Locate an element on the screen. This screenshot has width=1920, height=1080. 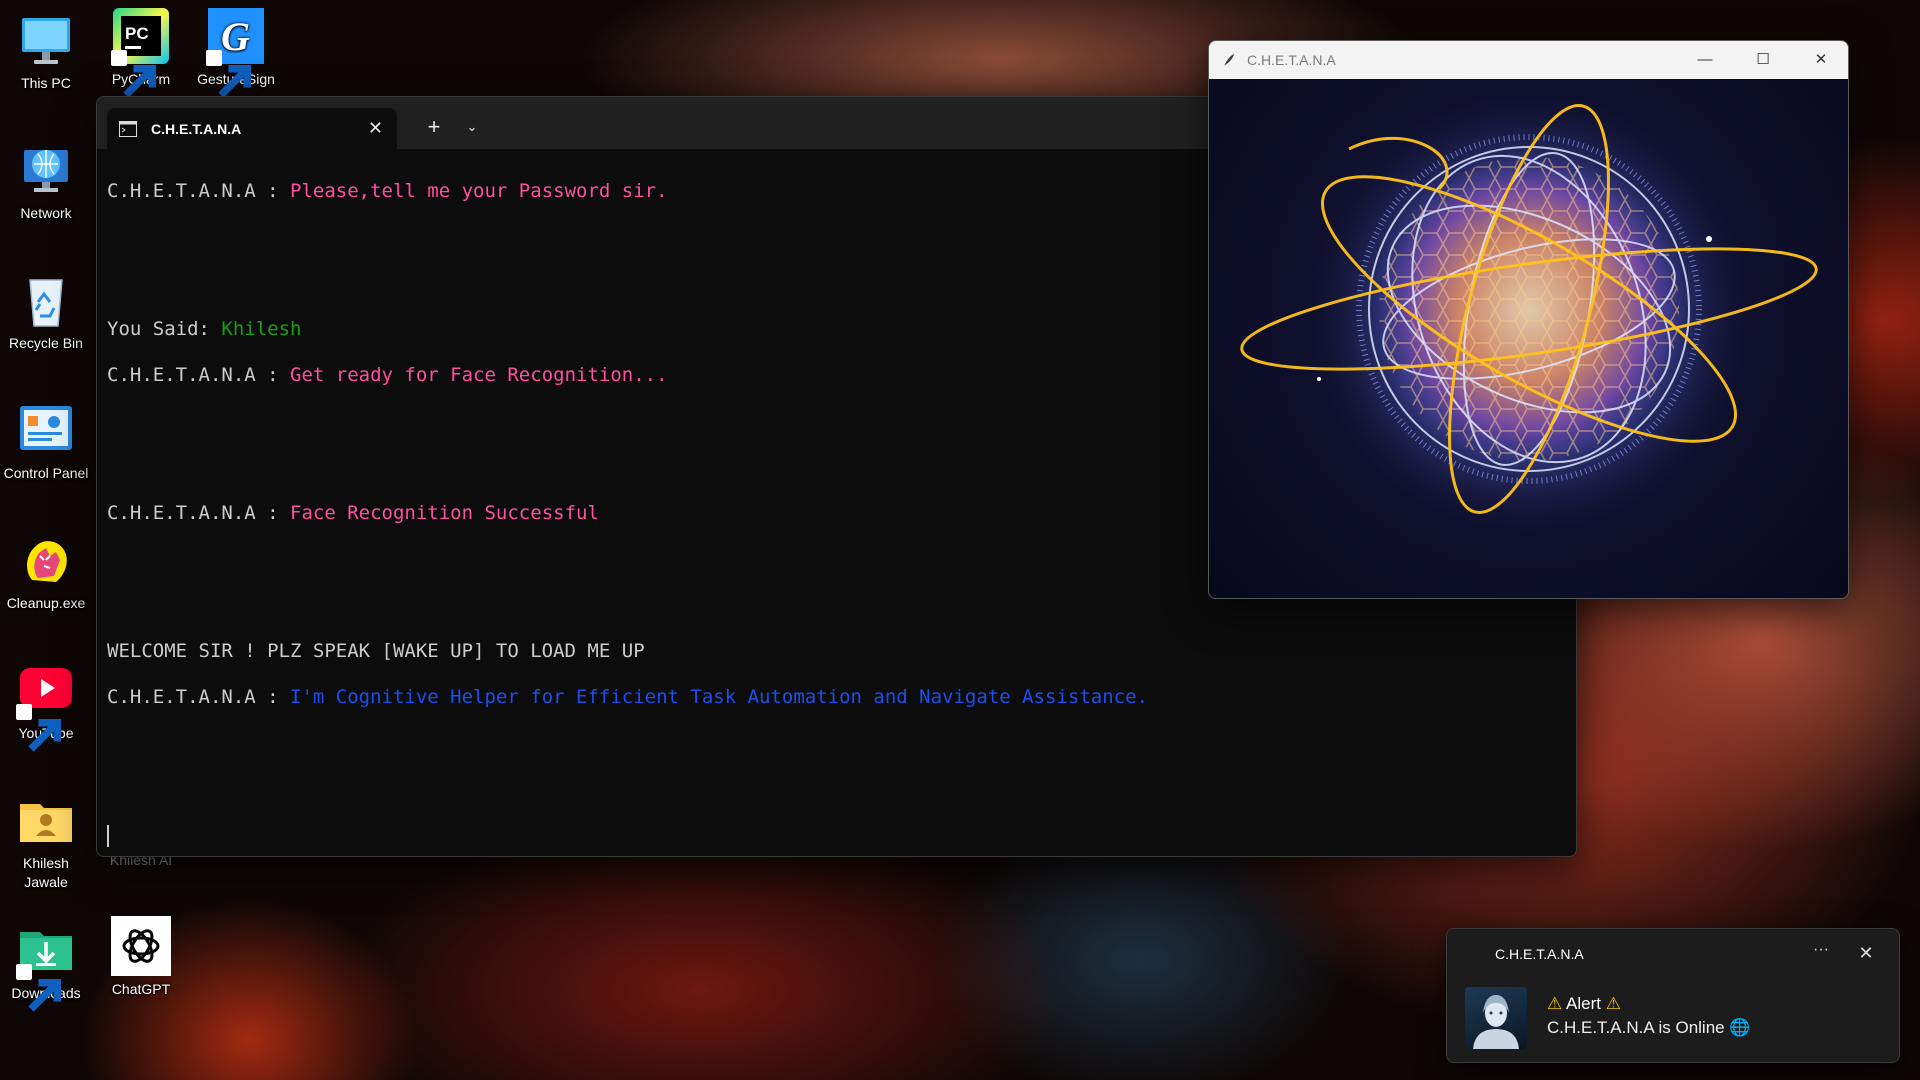
desktop-icon-downloads: Downloads is located at coordinates (46, 966).